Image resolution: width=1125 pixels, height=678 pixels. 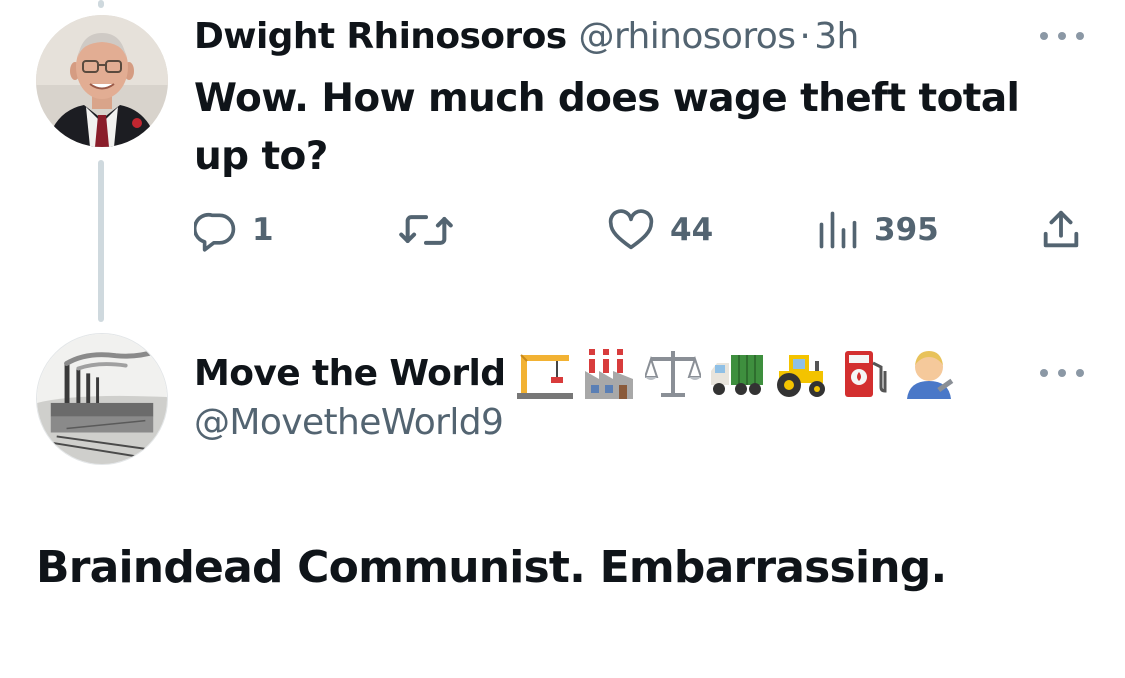 I want to click on balance-scale-icon, so click(x=673, y=374).